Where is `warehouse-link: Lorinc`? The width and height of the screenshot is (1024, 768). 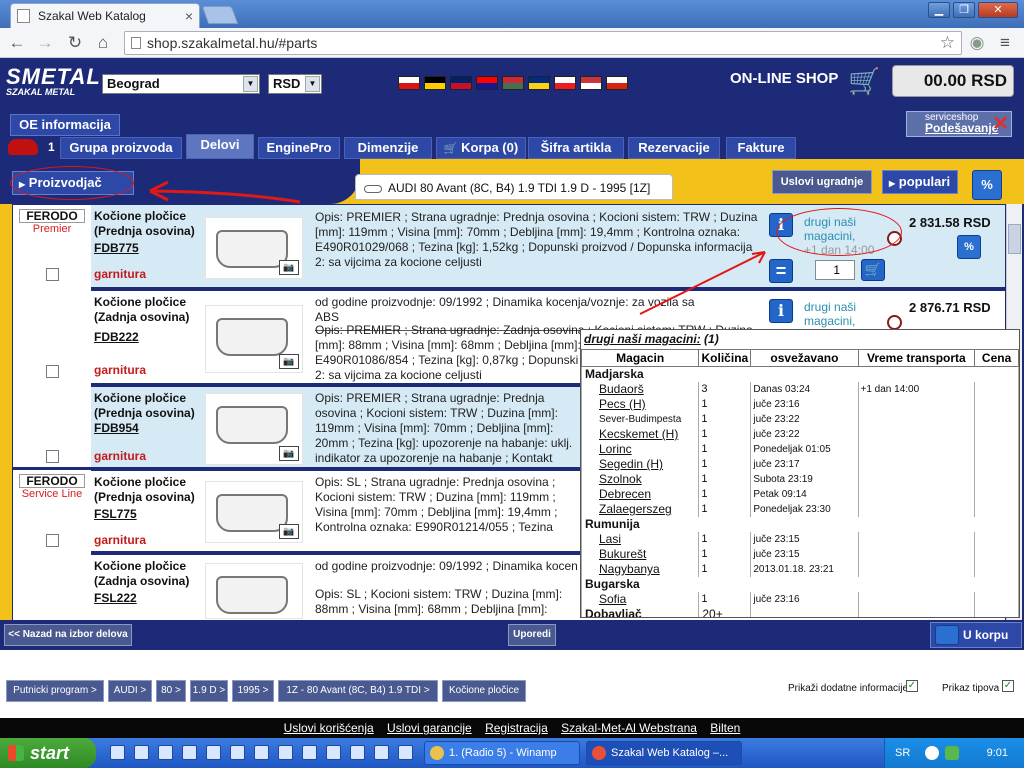
warehouse-link: Lorinc is located at coordinates (640, 449).